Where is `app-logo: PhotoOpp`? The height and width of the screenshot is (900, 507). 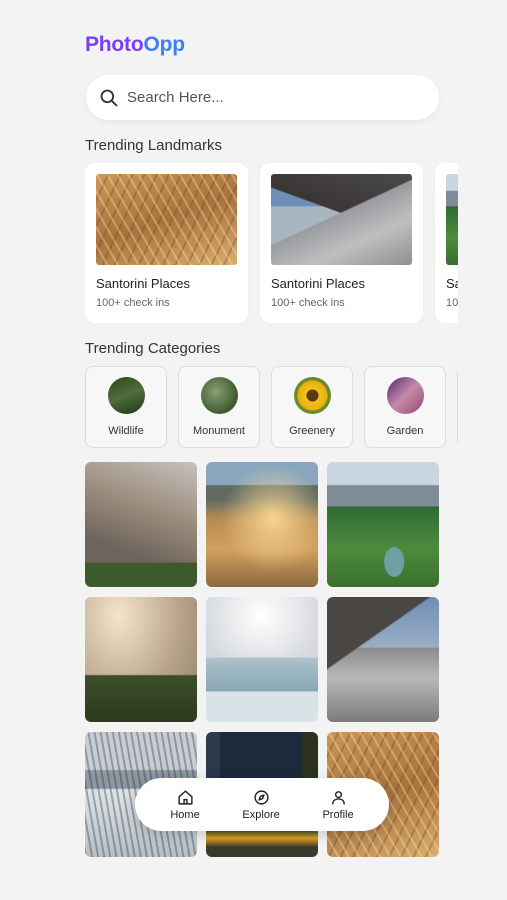 app-logo: PhotoOpp is located at coordinates (135, 45).